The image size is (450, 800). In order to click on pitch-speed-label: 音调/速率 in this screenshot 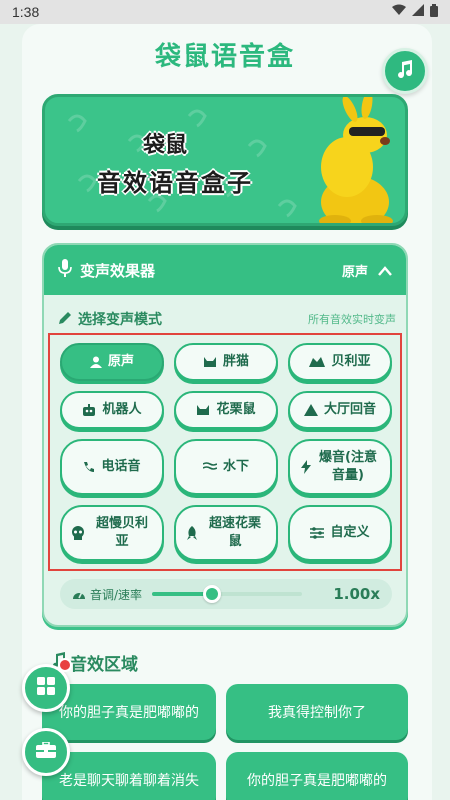, I will do `click(116, 594)`.